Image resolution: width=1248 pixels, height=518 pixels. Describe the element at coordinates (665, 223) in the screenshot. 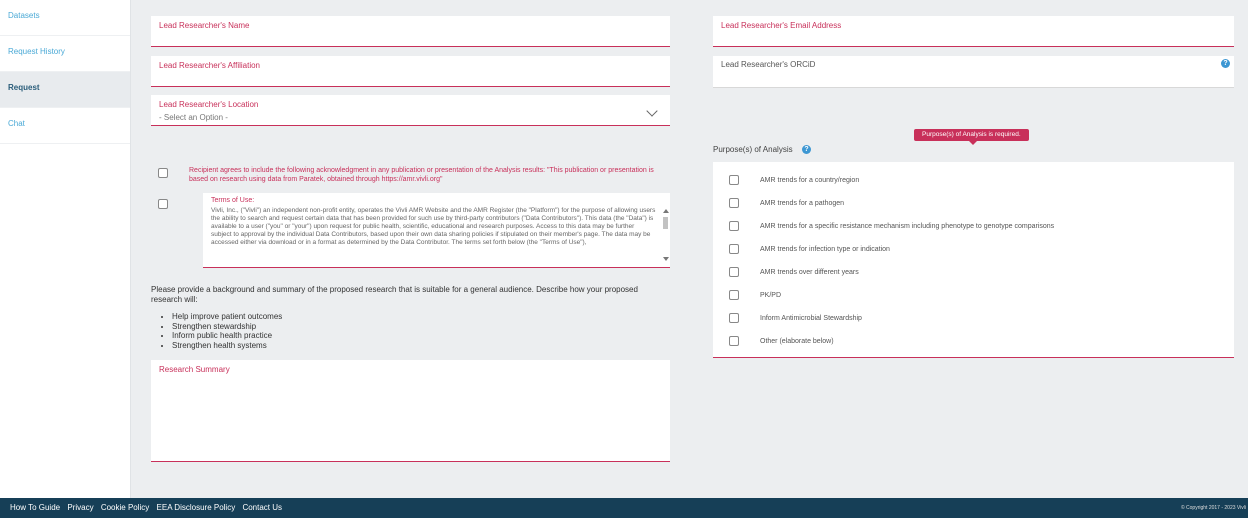

I see `scroll-thumb` at that location.